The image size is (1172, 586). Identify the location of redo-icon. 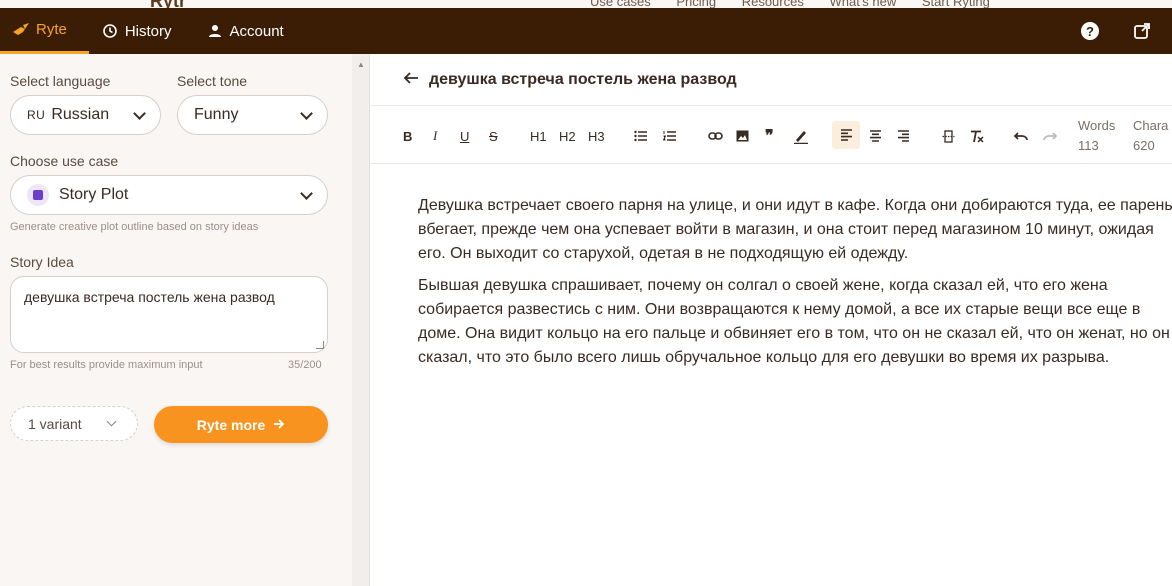
(1050, 136).